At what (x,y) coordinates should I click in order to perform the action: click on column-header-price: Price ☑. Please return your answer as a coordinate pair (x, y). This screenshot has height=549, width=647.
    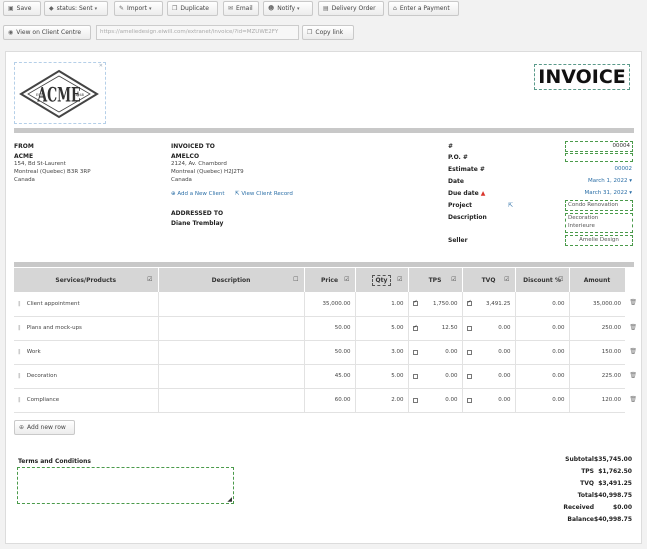
    Looking at the image, I should click on (330, 280).